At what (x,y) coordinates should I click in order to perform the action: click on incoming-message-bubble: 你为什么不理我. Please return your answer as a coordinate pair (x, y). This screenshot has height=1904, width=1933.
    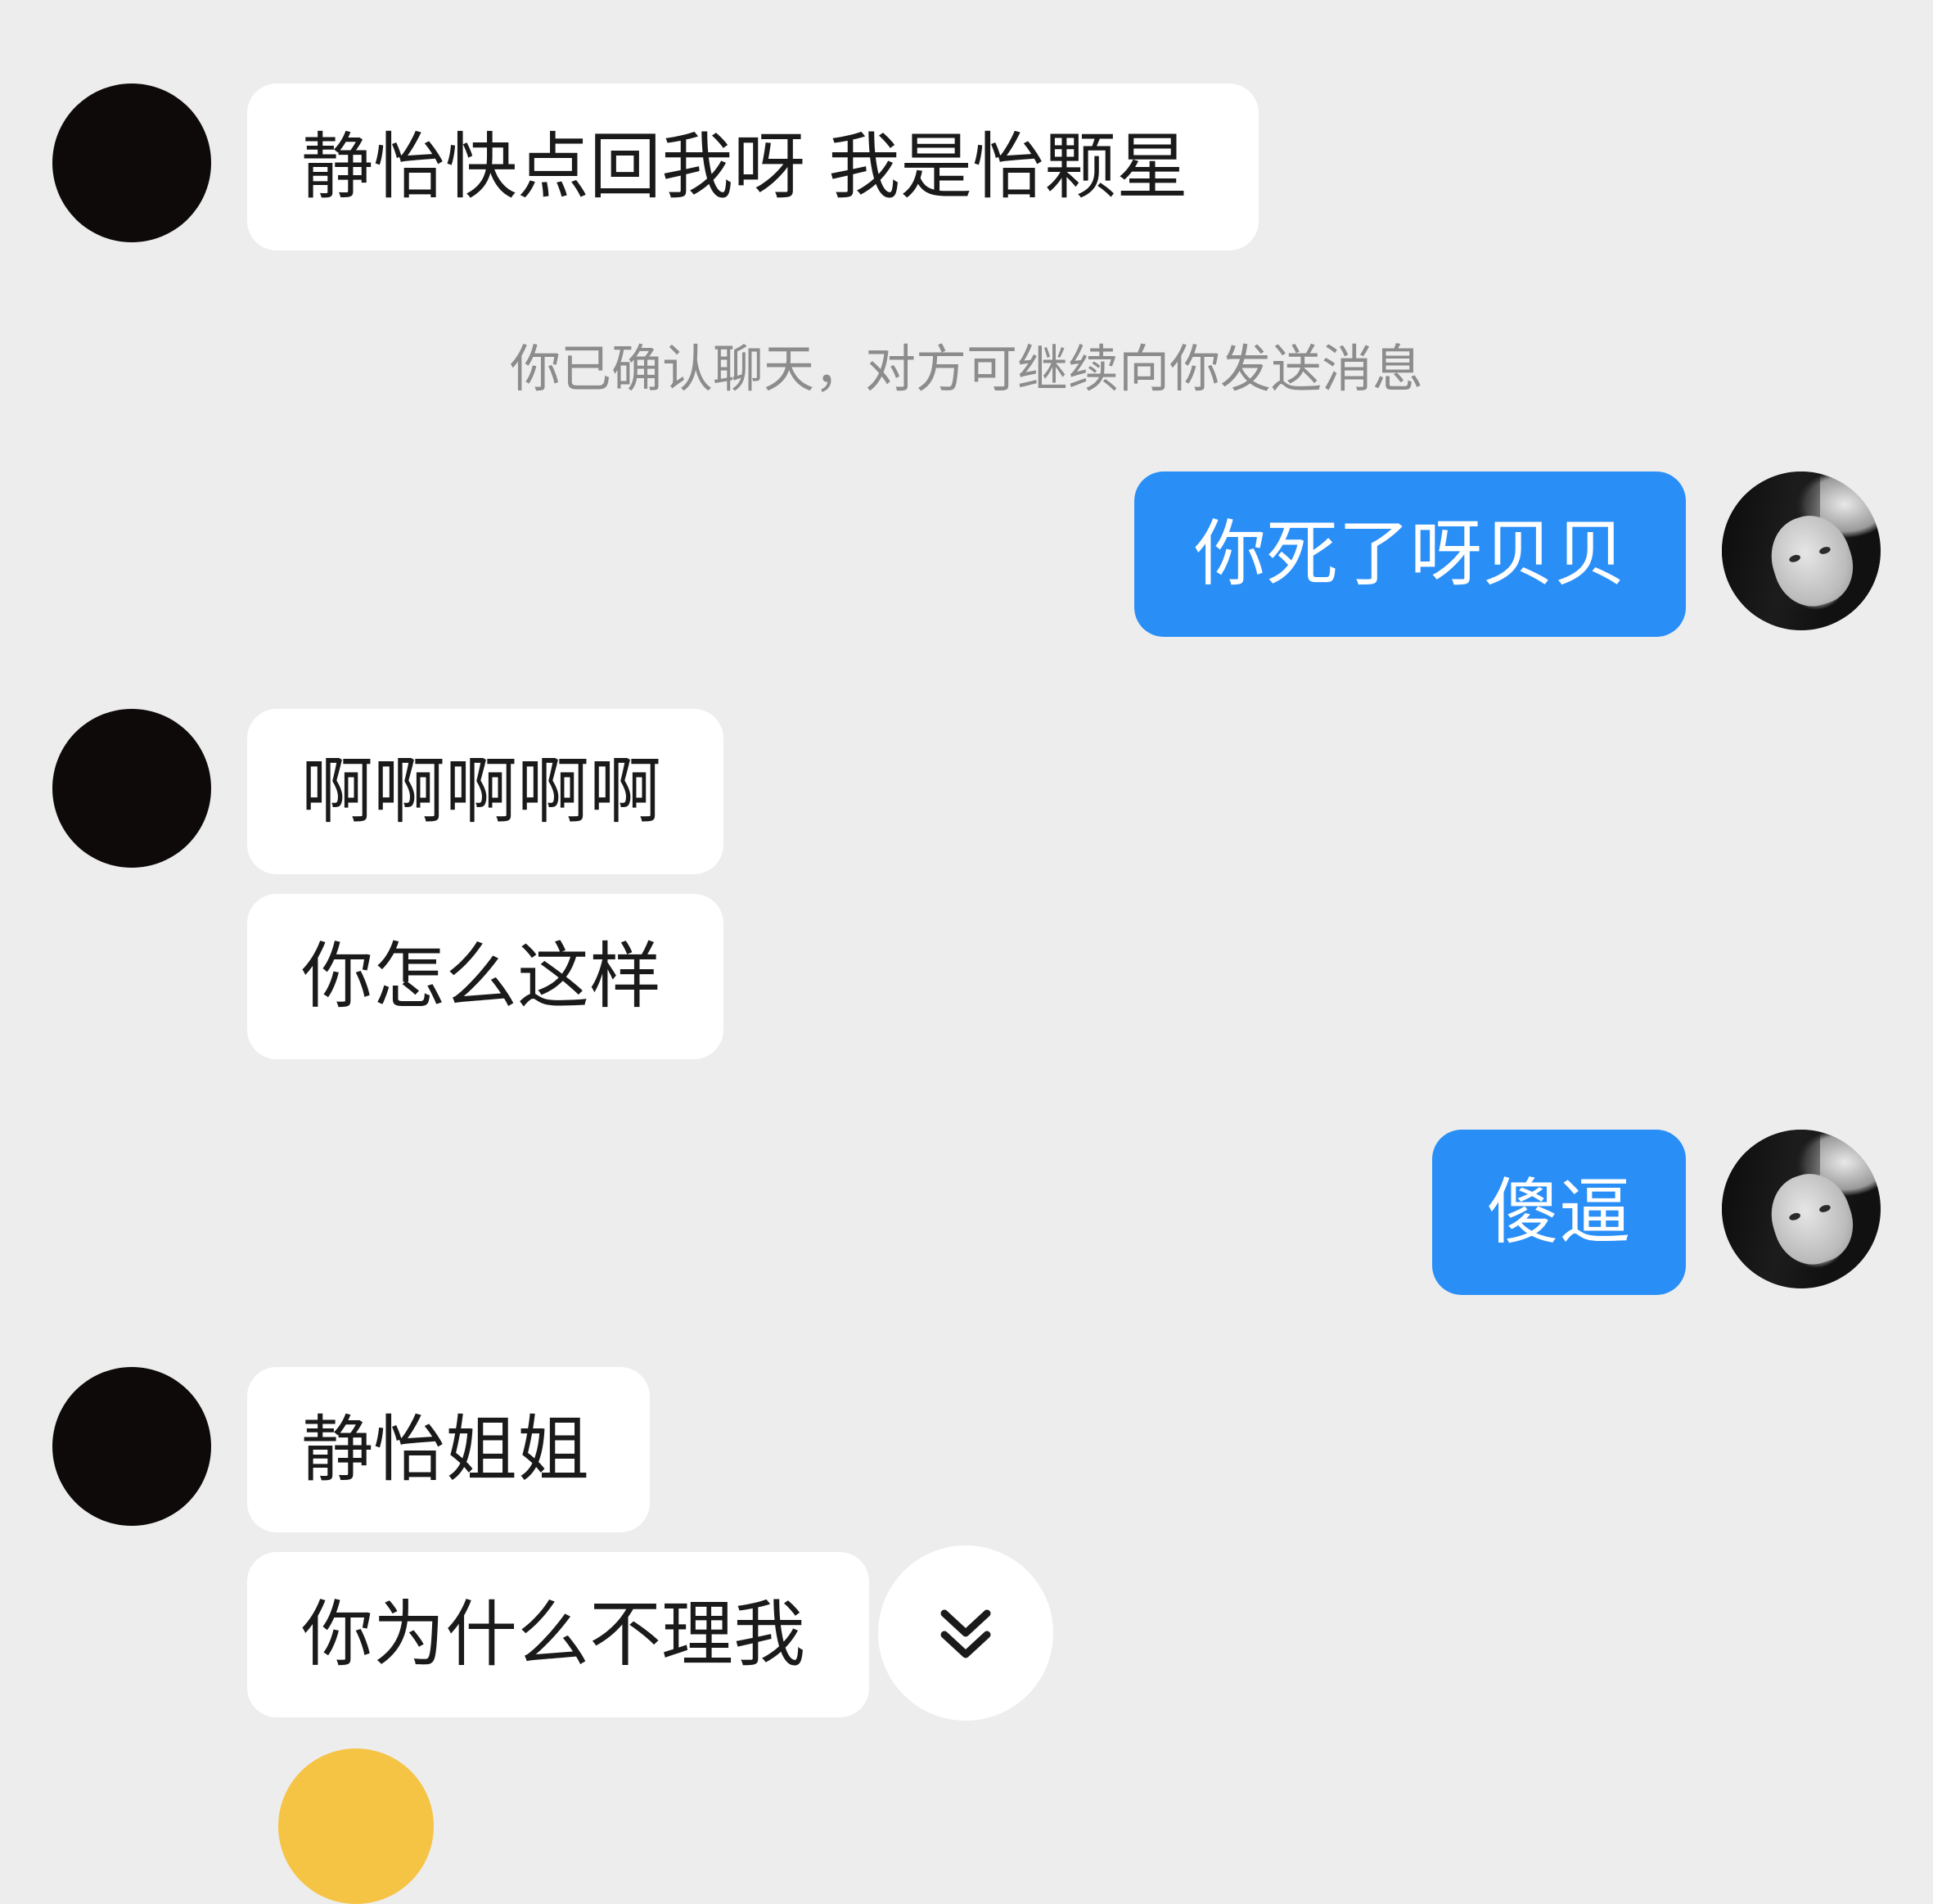
    Looking at the image, I should click on (558, 1635).